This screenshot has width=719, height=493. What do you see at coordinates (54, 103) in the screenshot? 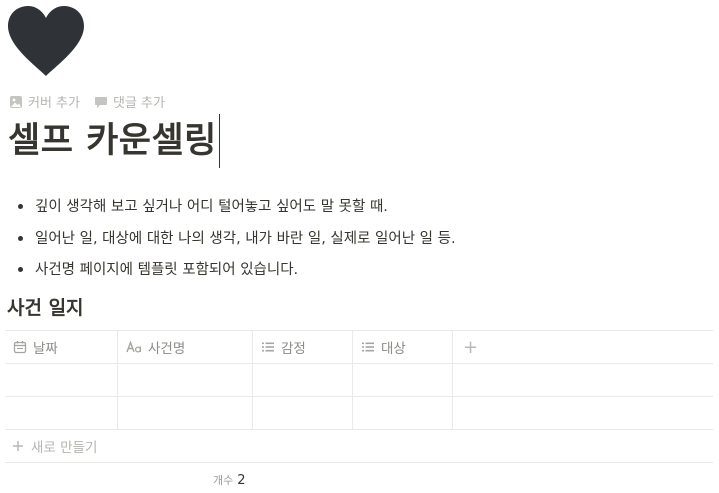
I see `add-cover-label: 커버 추가` at bounding box center [54, 103].